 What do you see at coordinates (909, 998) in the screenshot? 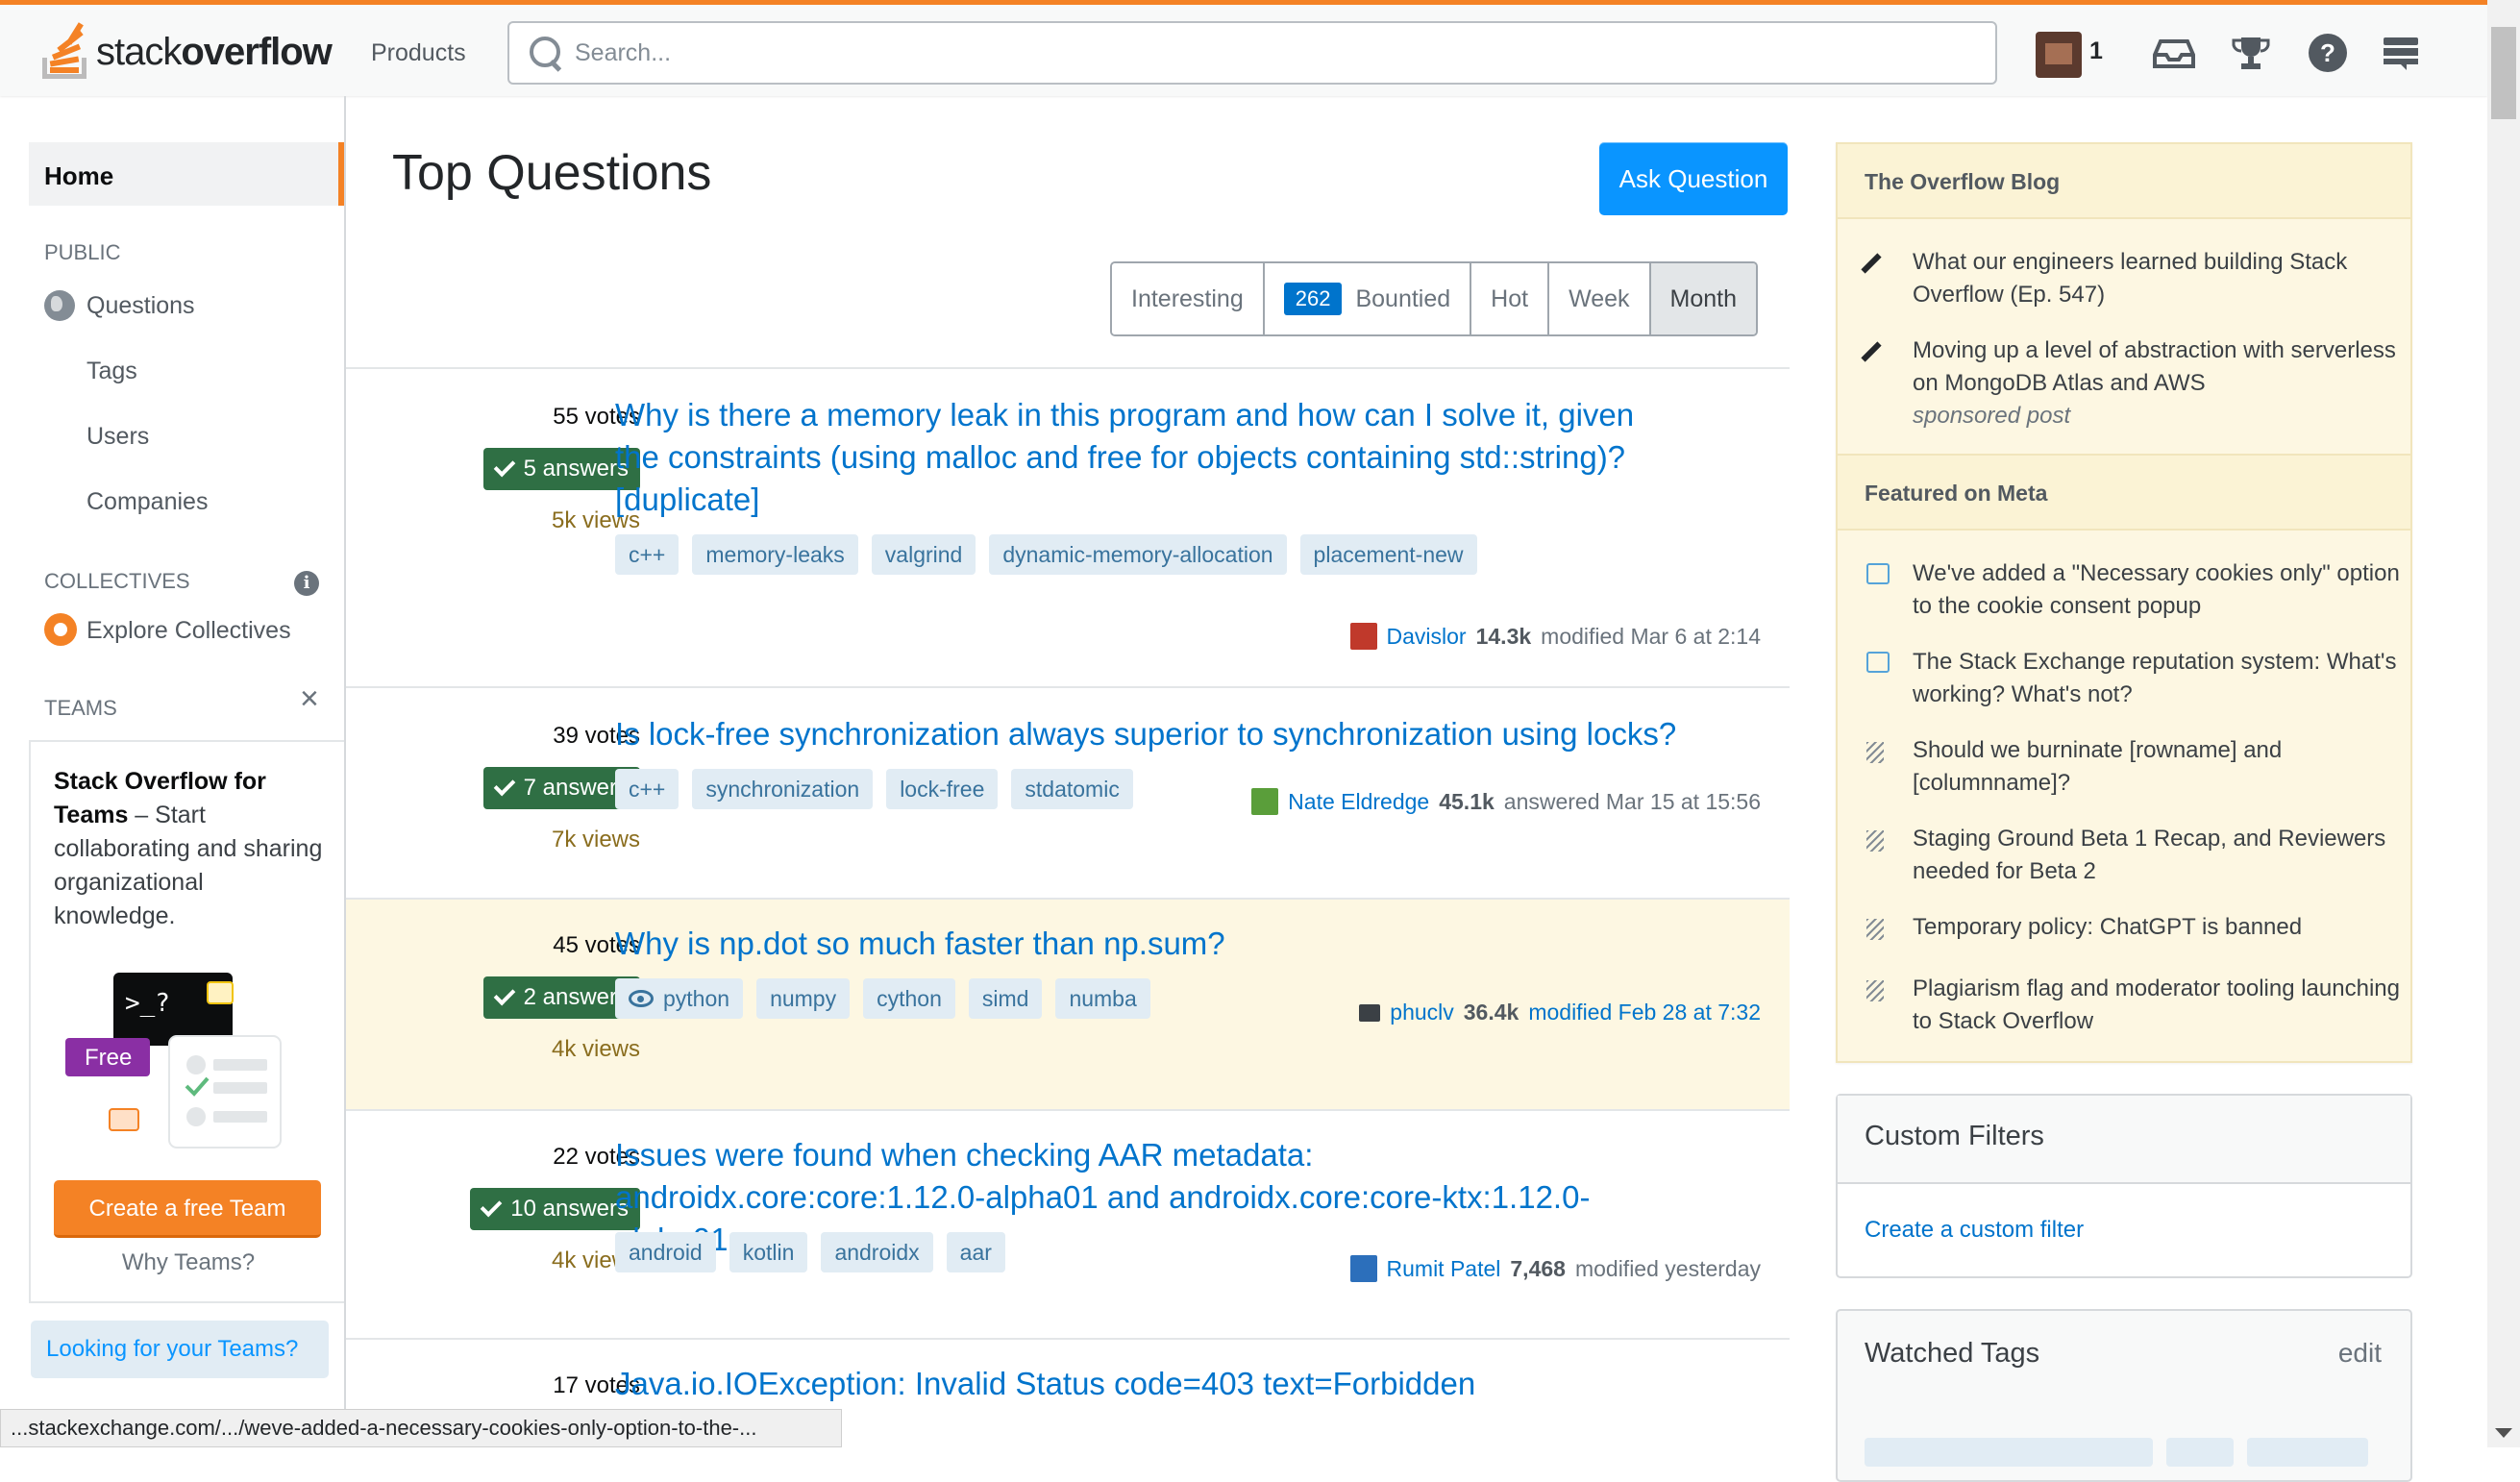
I see `tag: cython` at bounding box center [909, 998].